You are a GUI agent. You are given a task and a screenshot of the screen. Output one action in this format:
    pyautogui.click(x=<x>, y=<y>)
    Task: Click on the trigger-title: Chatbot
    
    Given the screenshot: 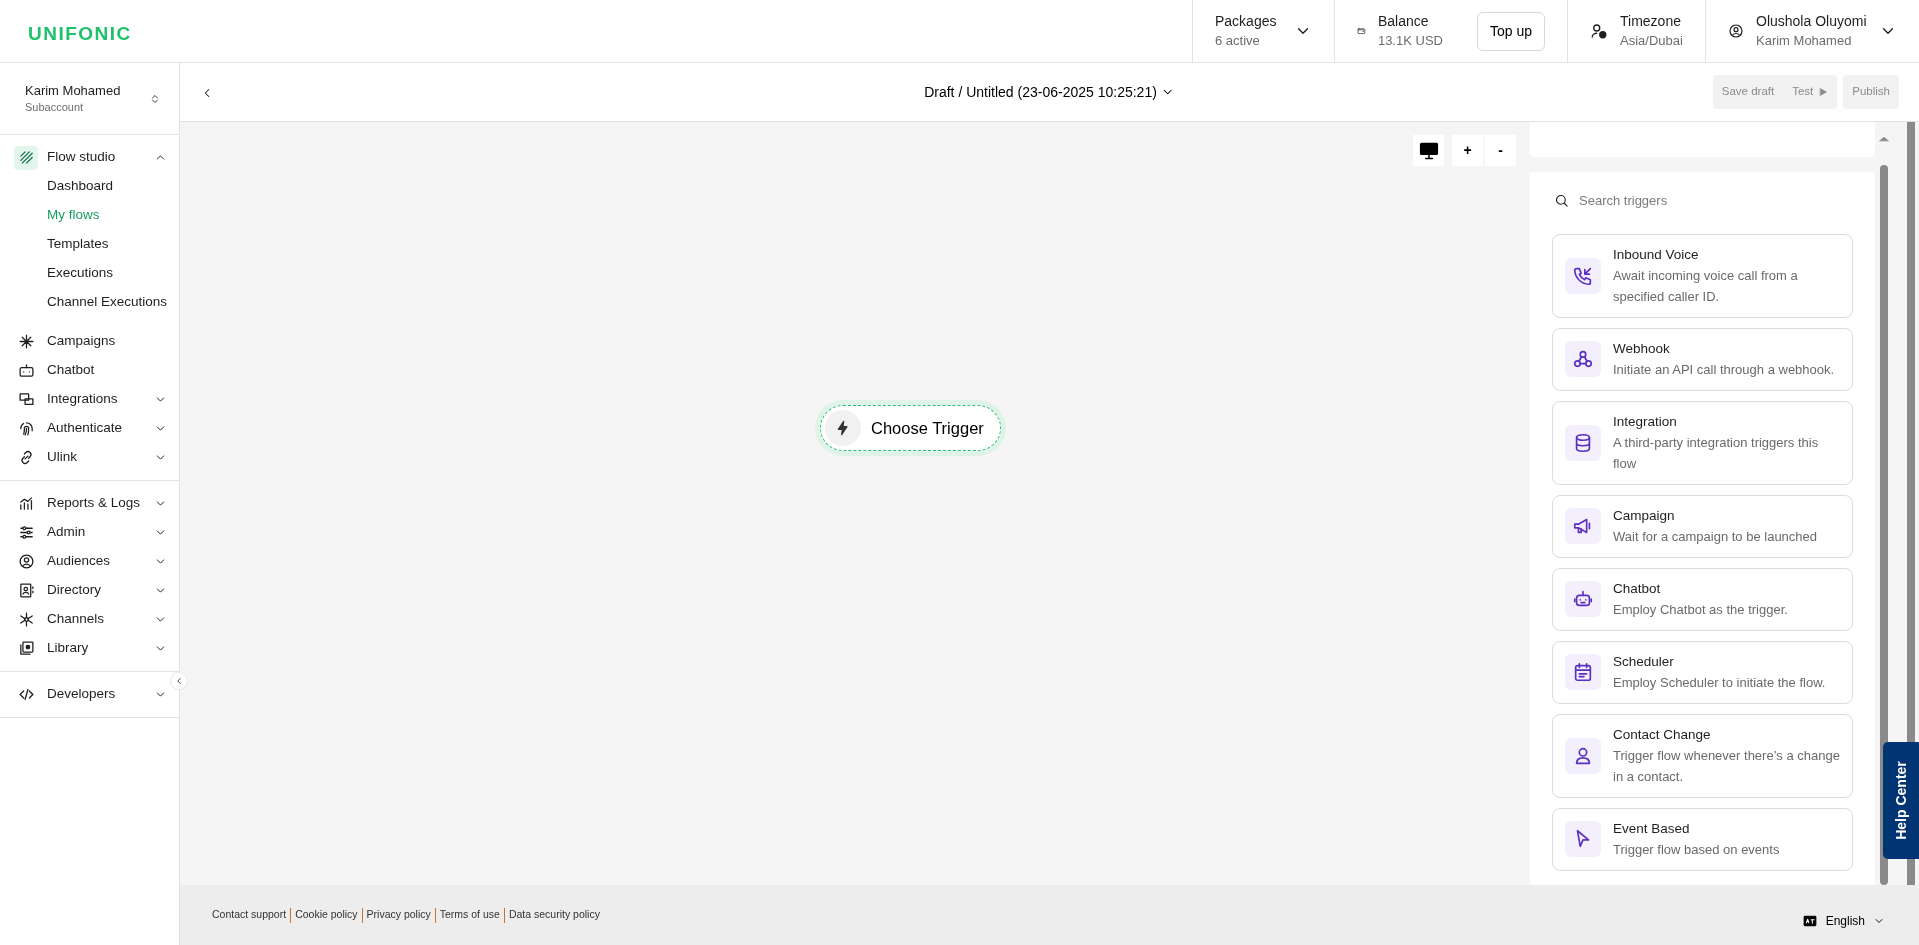 What is the action you would take?
    pyautogui.click(x=1637, y=588)
    